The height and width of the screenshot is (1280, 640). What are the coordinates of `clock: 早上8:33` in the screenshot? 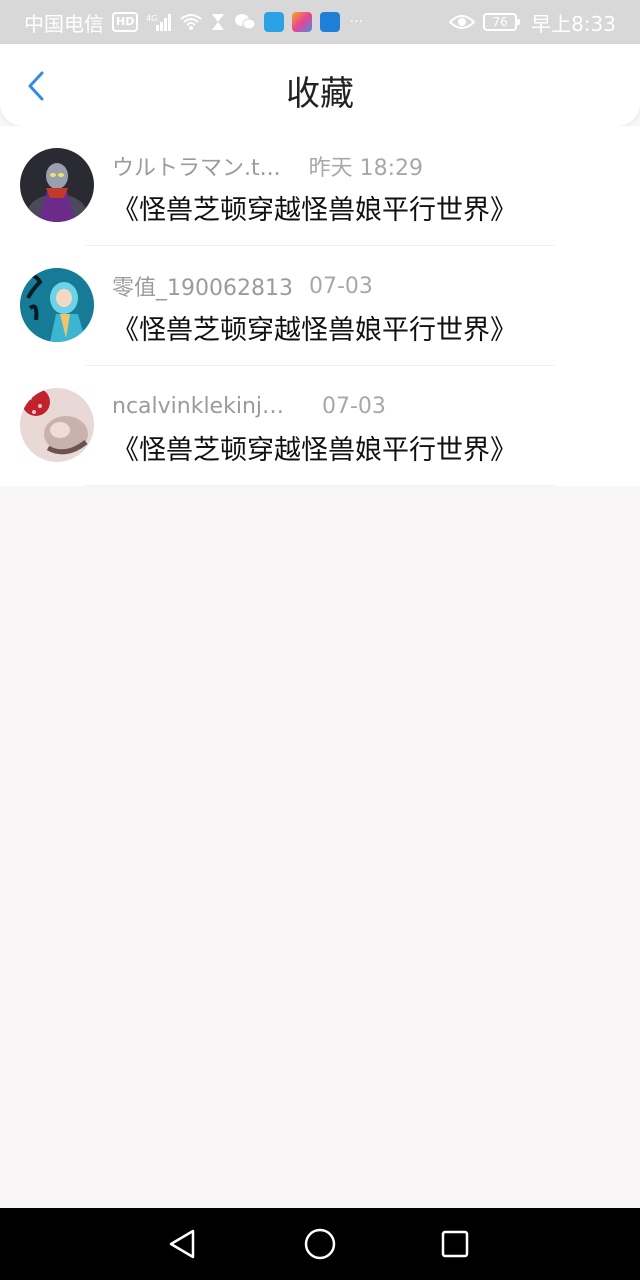 It's located at (573, 23).